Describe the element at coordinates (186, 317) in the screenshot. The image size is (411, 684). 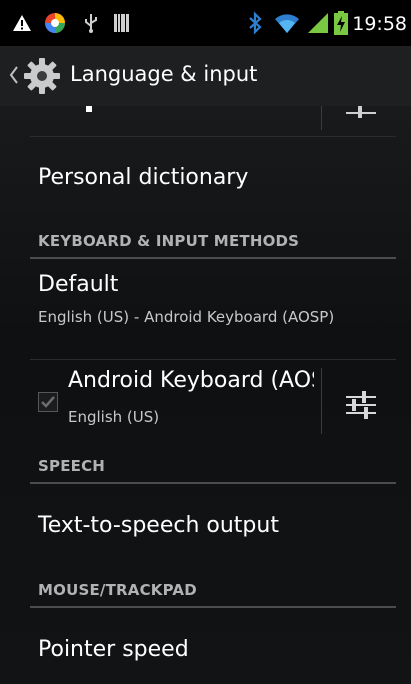
I see `default-subtitle: English (US) - Android Keyboard (AOSP)` at that location.